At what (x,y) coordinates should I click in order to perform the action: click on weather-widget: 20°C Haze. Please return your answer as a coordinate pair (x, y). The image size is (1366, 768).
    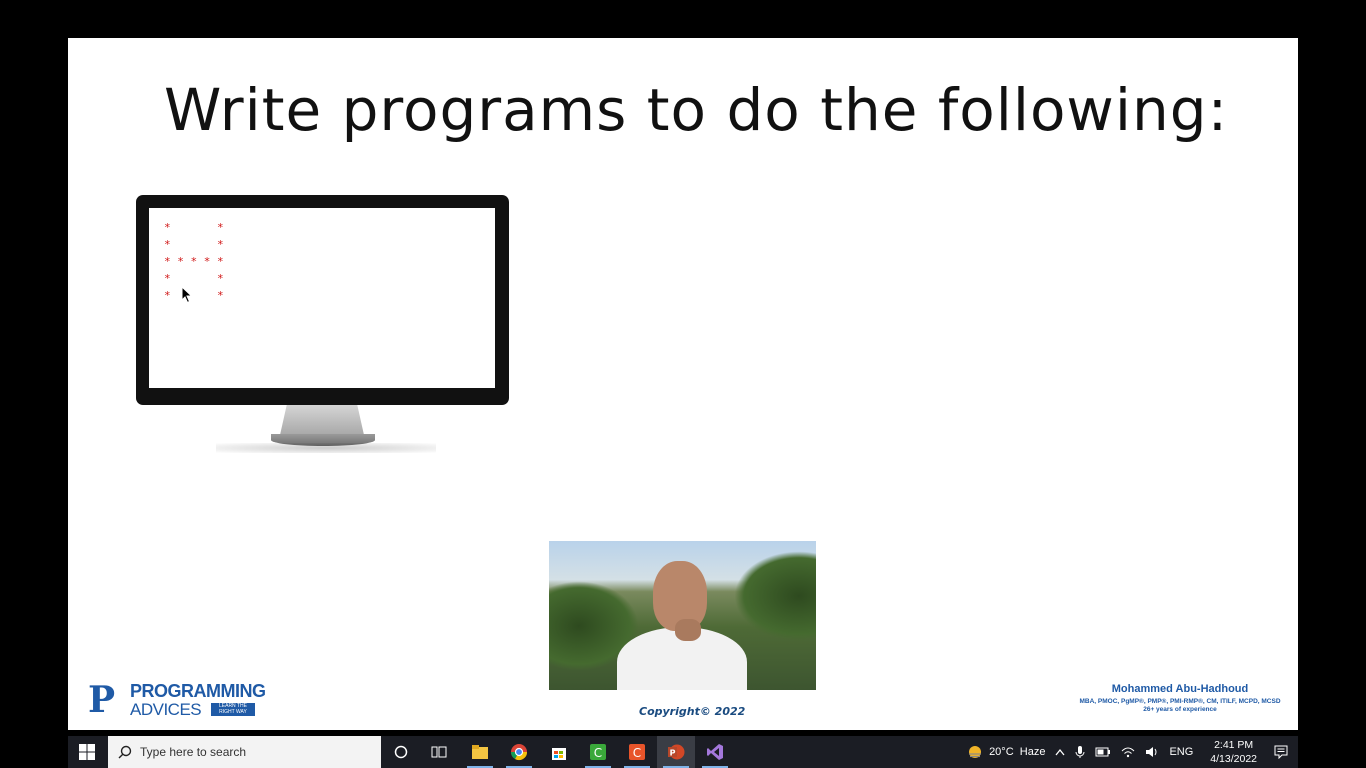
    Looking at the image, I should click on (1006, 752).